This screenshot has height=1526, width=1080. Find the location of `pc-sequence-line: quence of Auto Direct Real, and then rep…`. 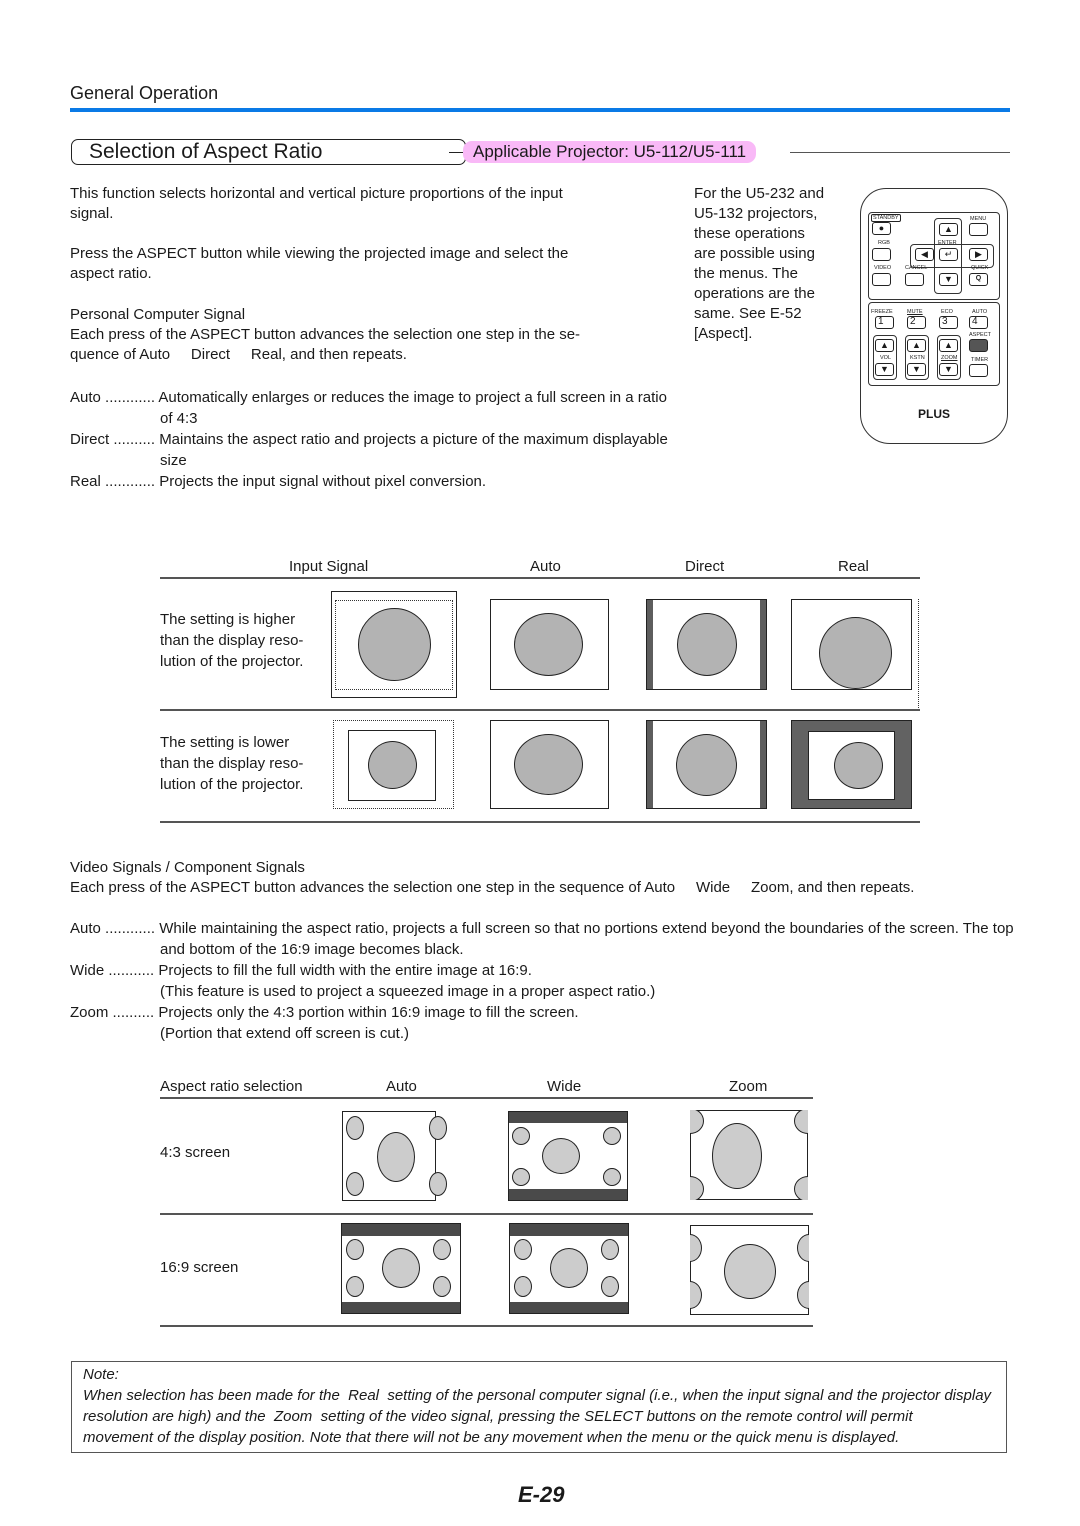

pc-sequence-line: quence of Auto Direct Real, and then rep… is located at coordinates (238, 354).